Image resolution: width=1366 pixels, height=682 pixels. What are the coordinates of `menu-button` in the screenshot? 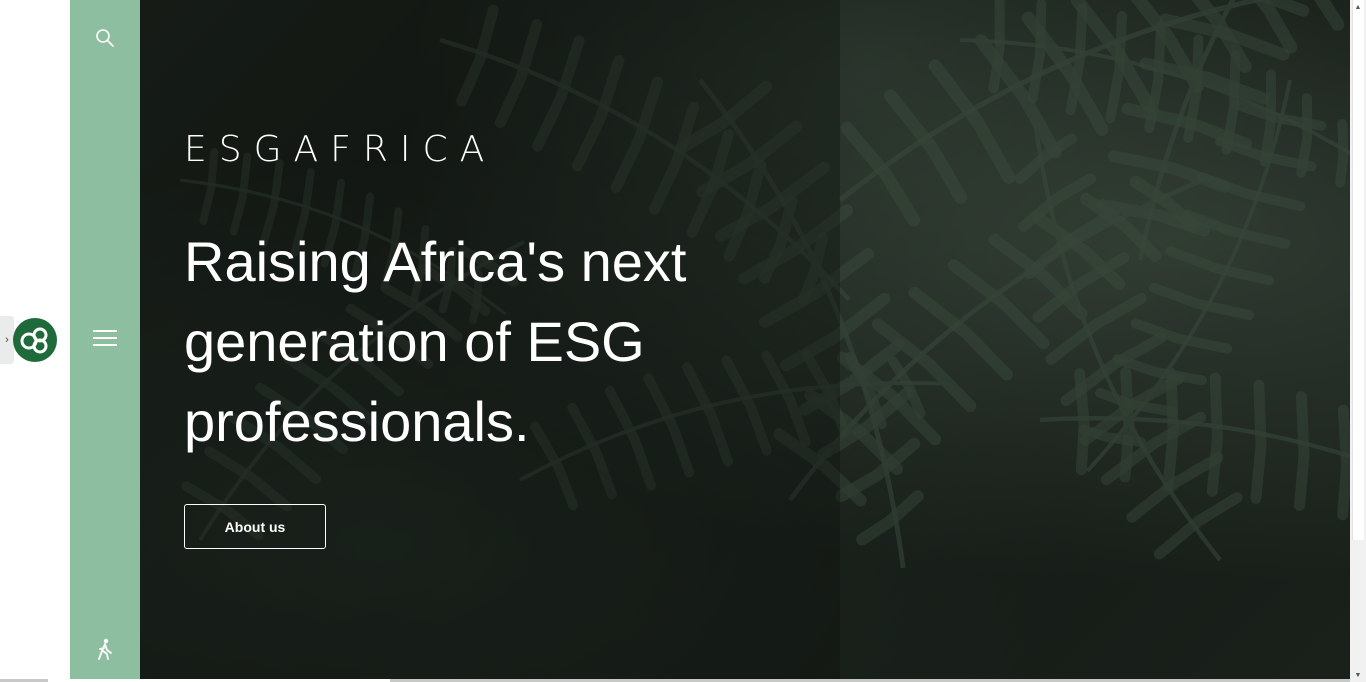 It's located at (105, 338).